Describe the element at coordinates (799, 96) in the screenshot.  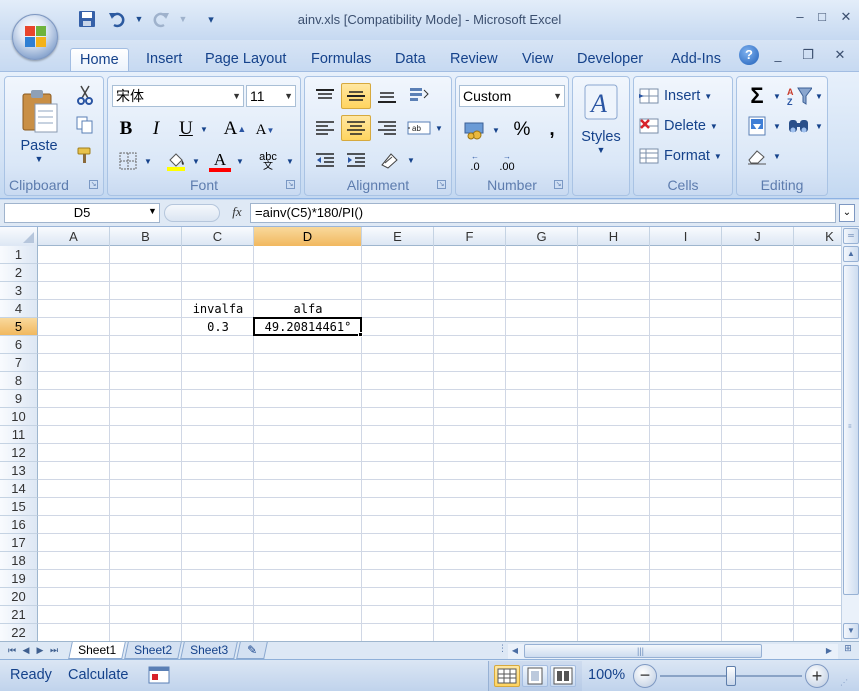
I see `sort-filter-icon: AZ` at that location.